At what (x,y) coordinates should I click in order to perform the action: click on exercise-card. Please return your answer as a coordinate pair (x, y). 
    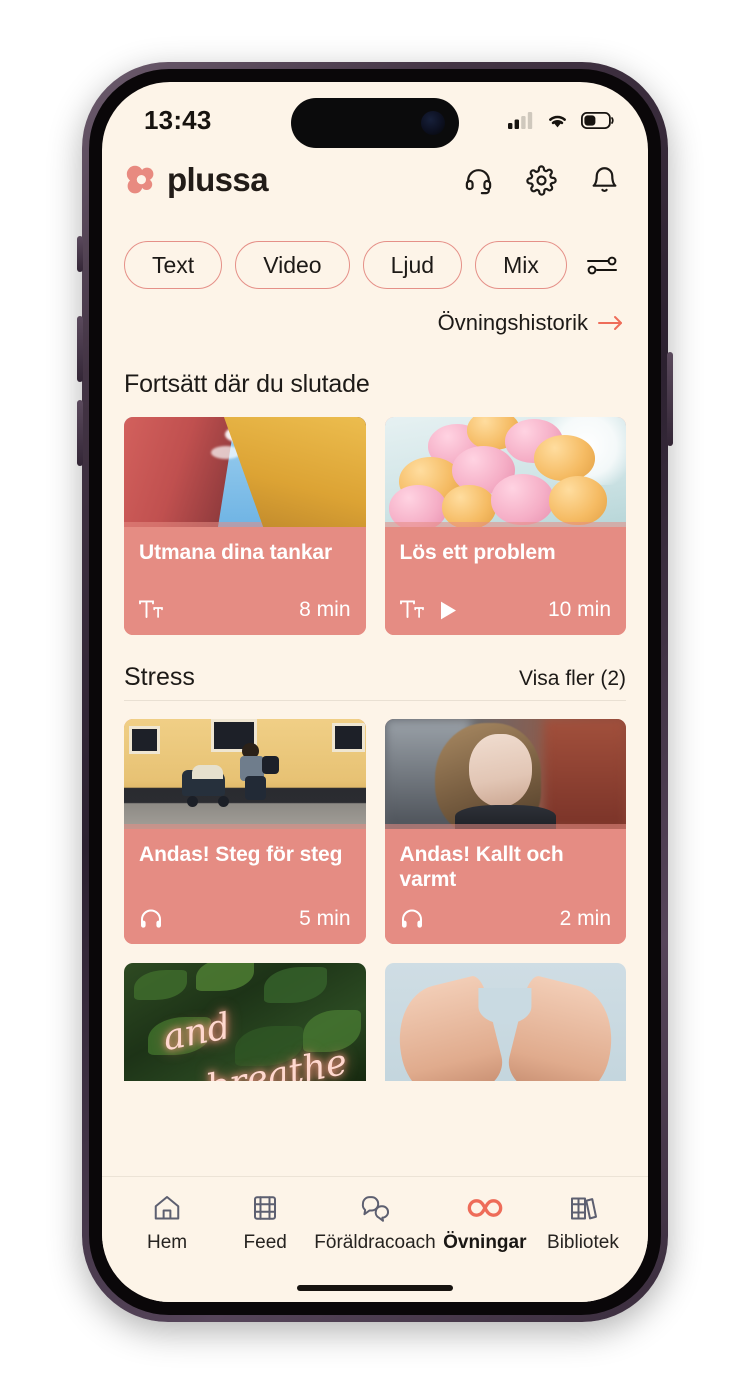
    Looking at the image, I should click on (505, 1021).